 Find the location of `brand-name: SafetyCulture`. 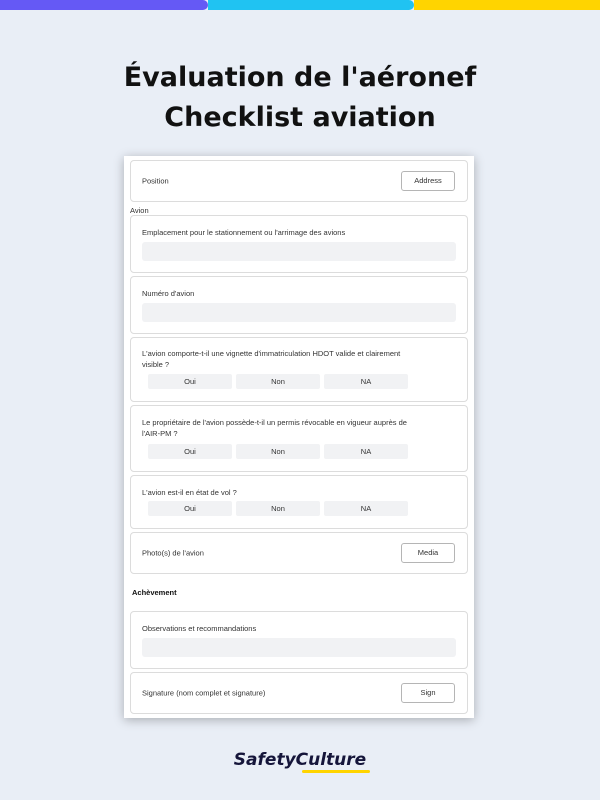

brand-name: SafetyCulture is located at coordinates (300, 760).